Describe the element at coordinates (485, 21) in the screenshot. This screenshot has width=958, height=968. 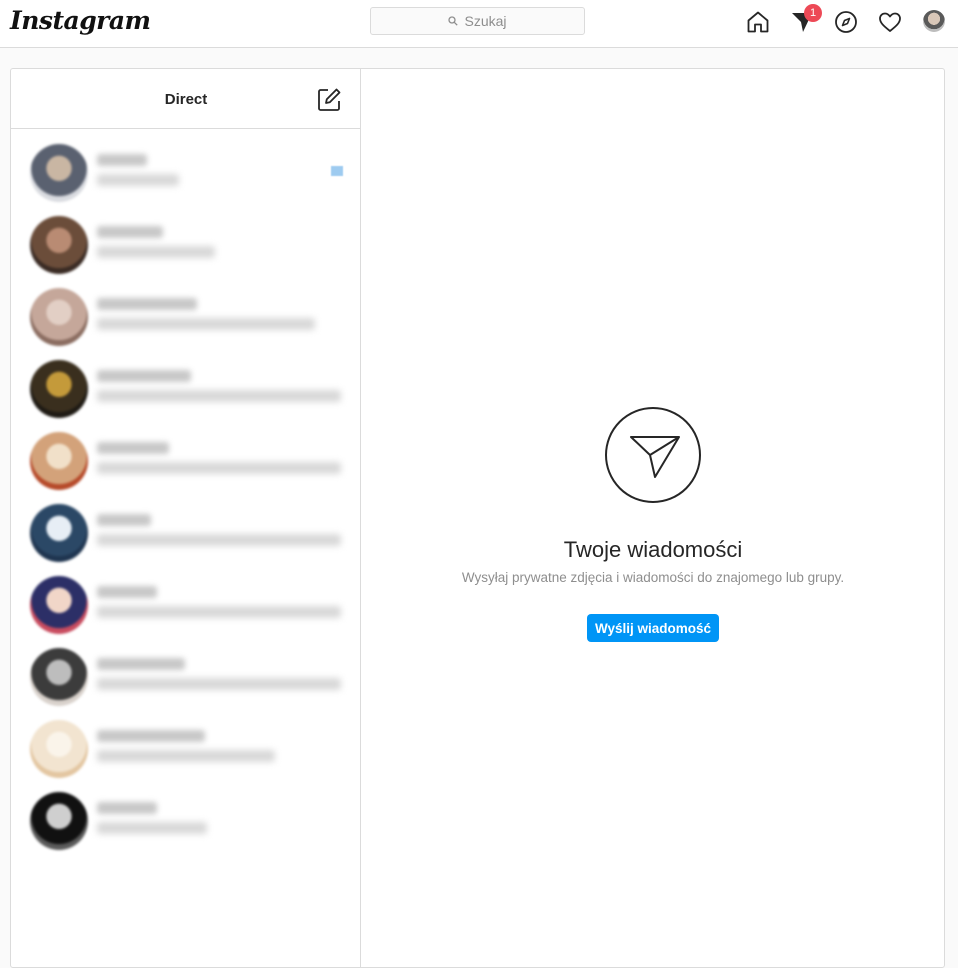
I see `search-placeholder: Szukaj` at that location.